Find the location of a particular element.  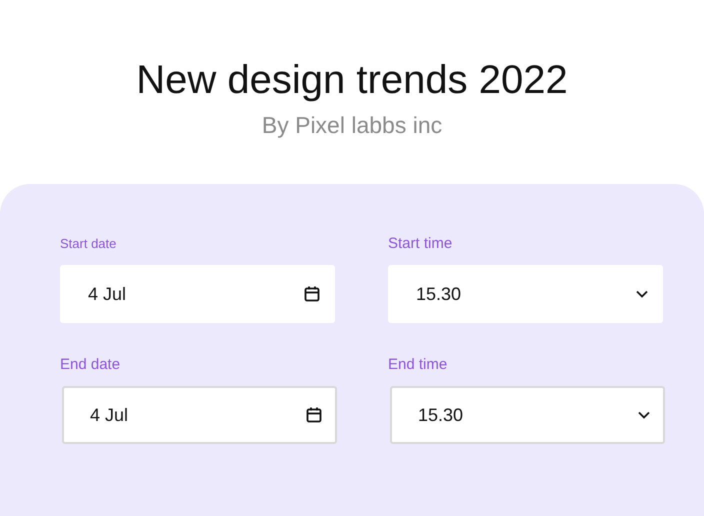

field-label: End date is located at coordinates (90, 365).